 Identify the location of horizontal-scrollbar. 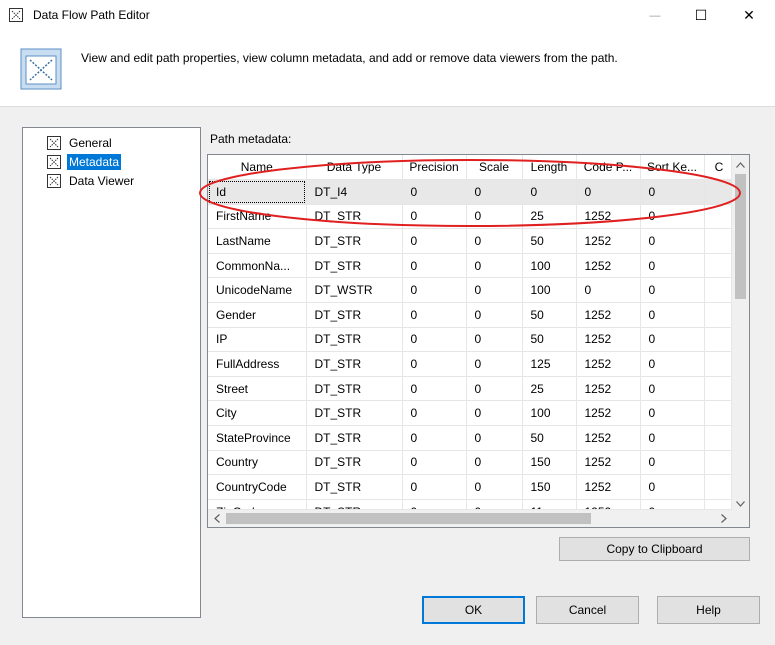
(470, 518).